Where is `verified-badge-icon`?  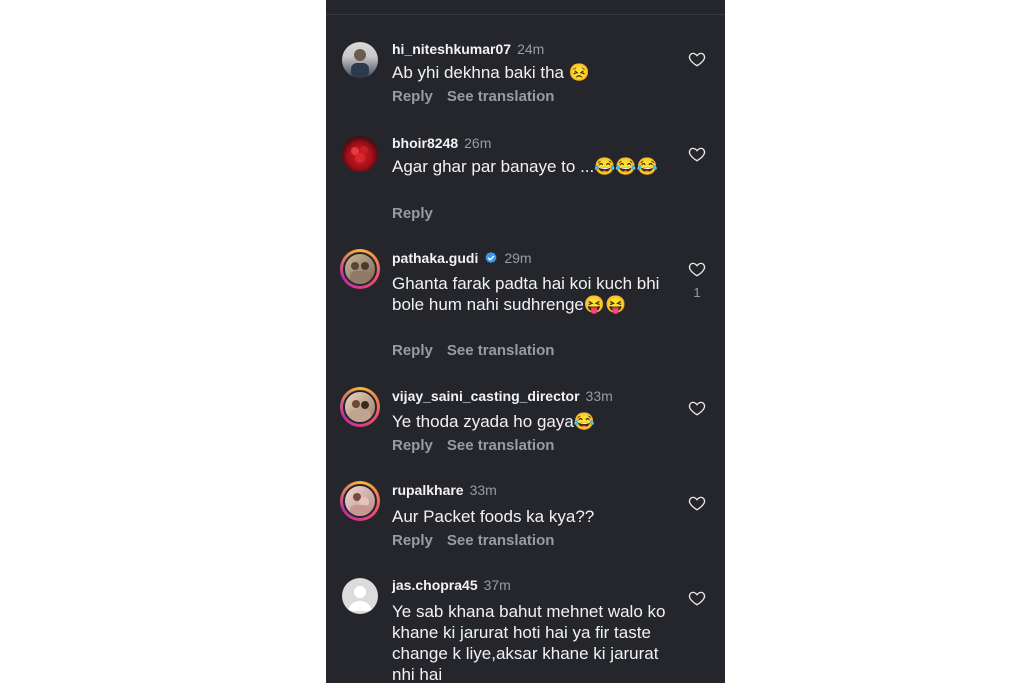
verified-badge-icon is located at coordinates (491, 257).